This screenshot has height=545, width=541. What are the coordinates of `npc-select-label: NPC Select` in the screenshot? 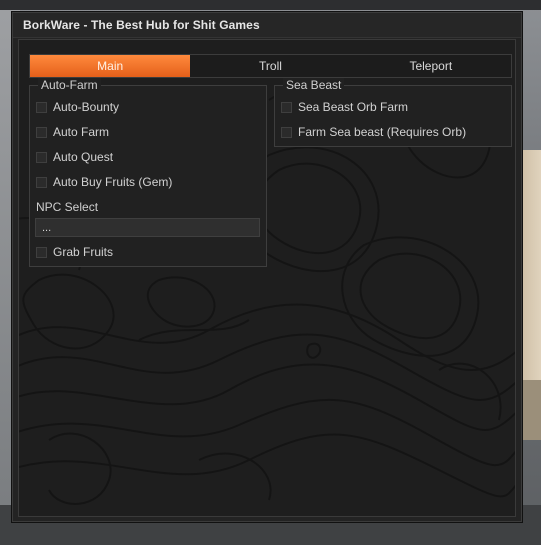 It's located at (67, 207).